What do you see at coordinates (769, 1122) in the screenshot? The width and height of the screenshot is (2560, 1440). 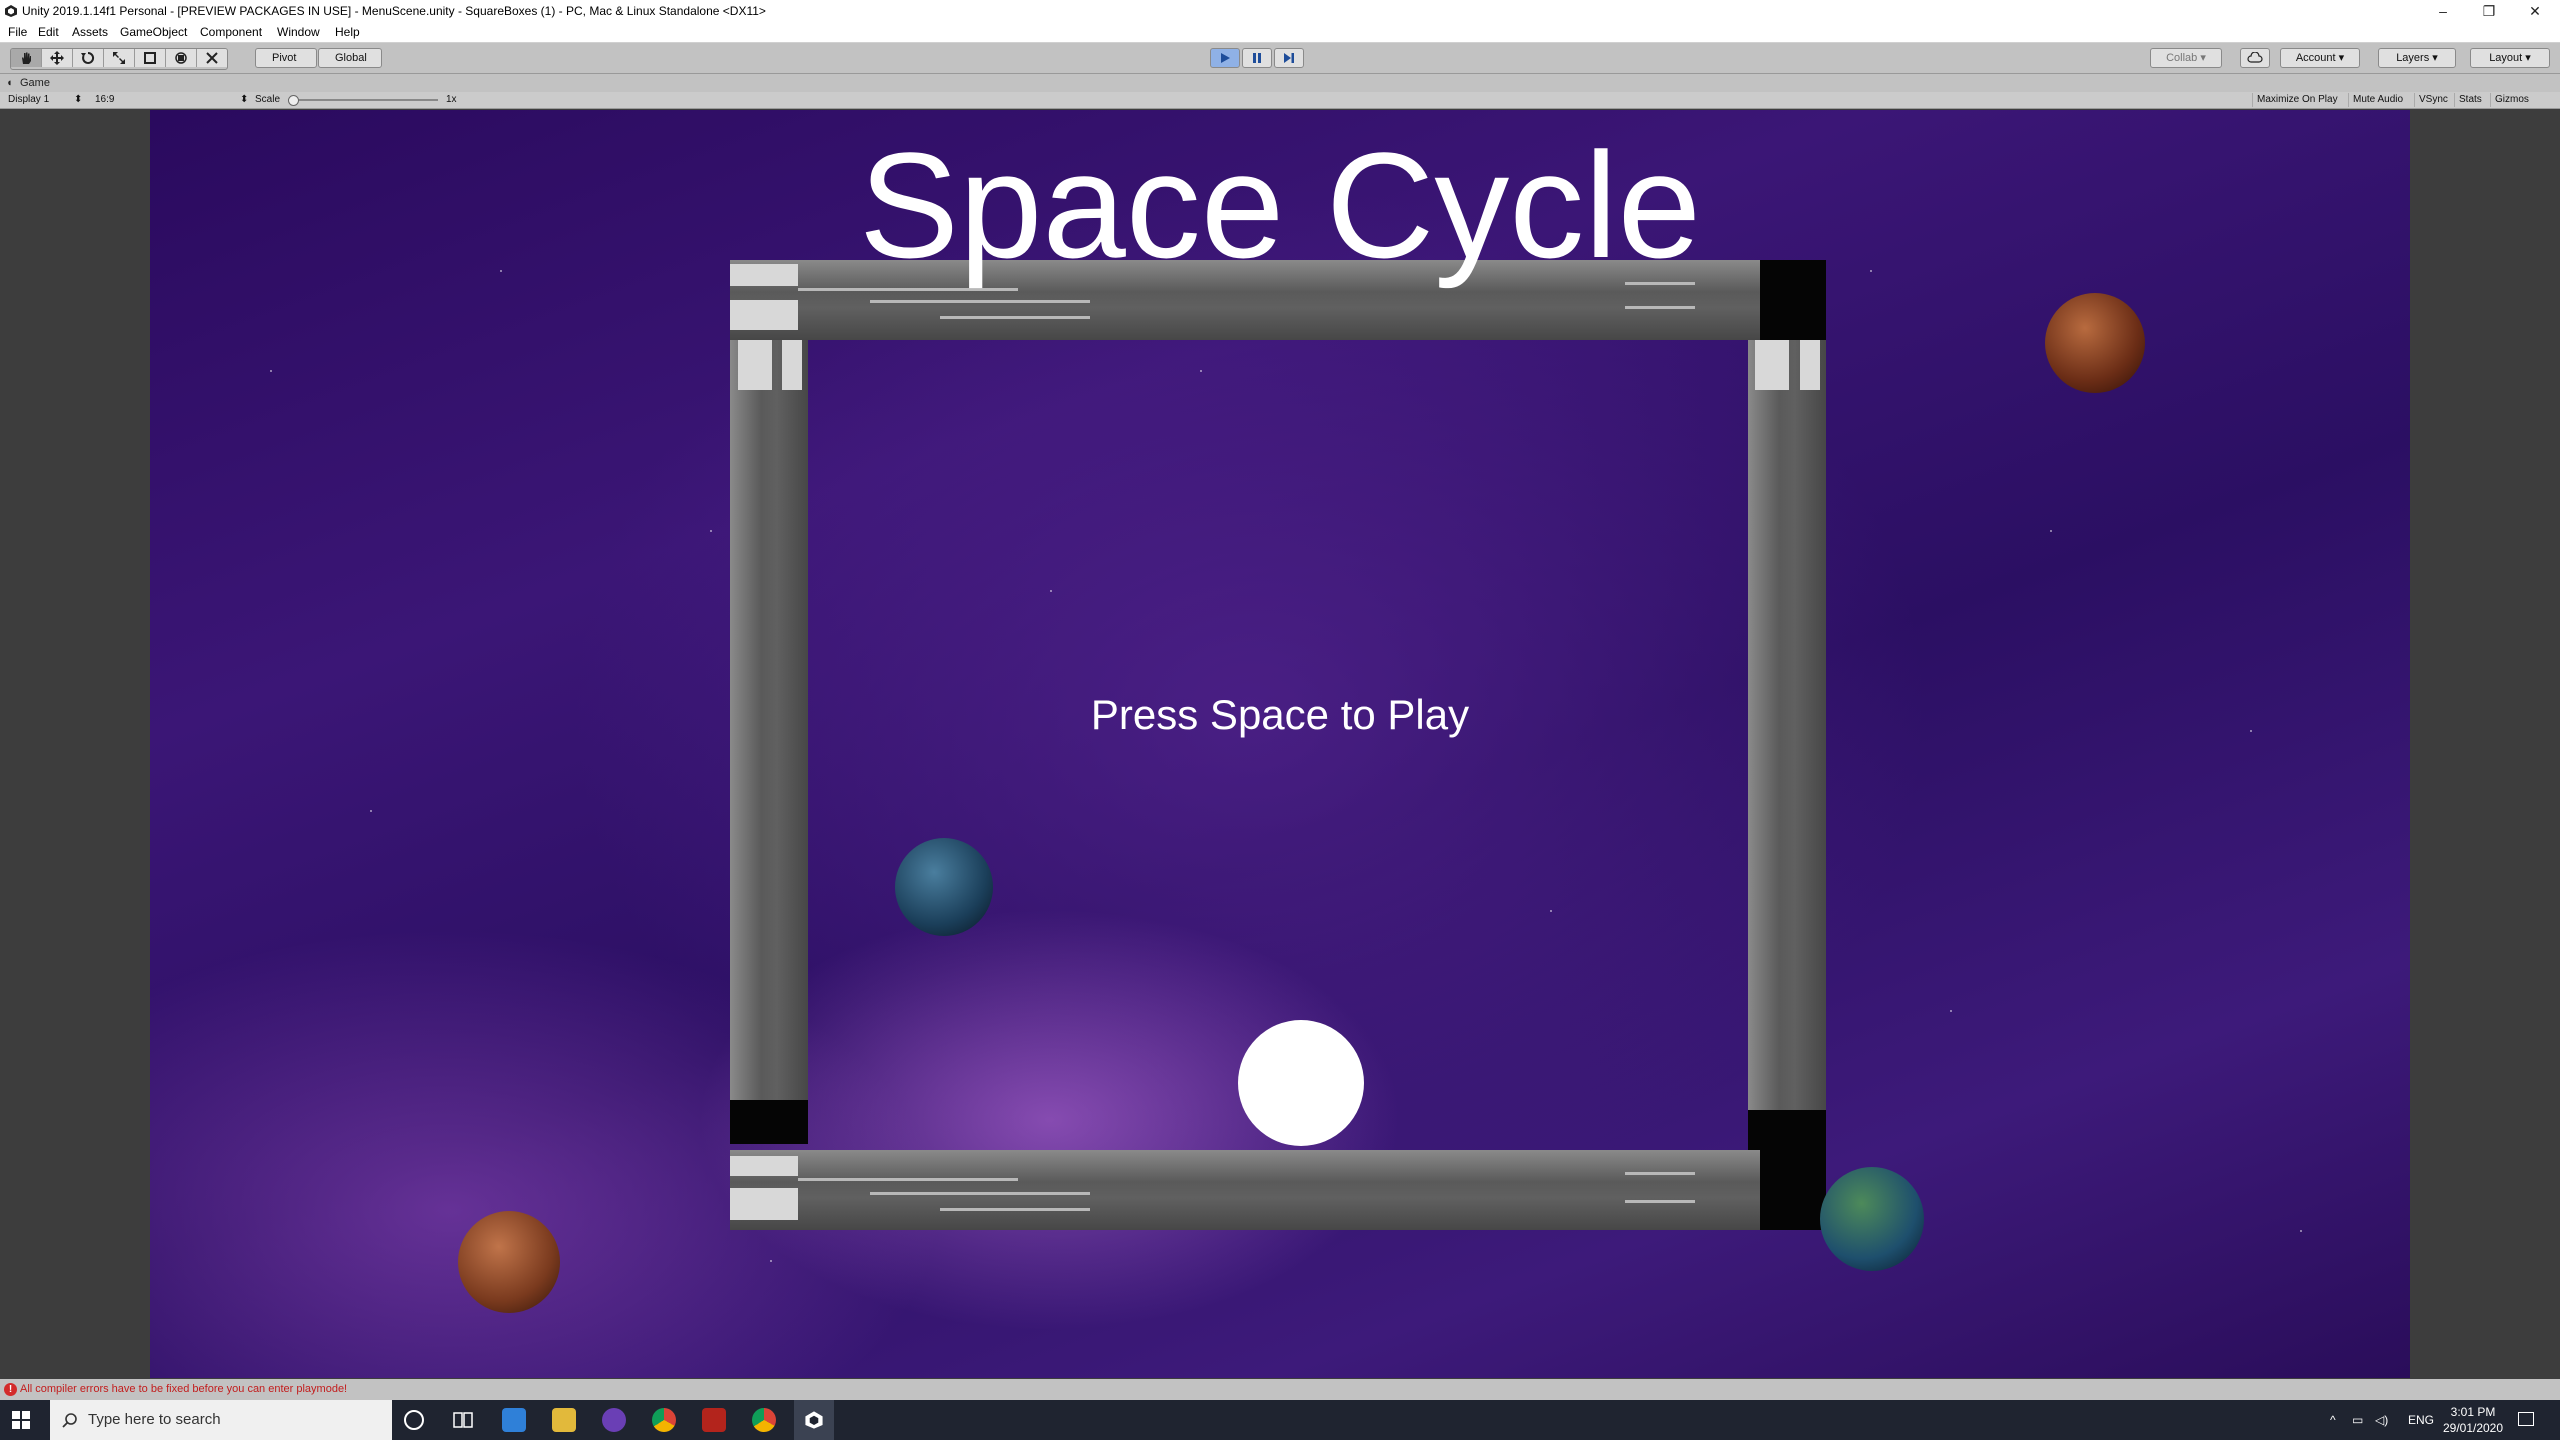 I see `frame-corner` at bounding box center [769, 1122].